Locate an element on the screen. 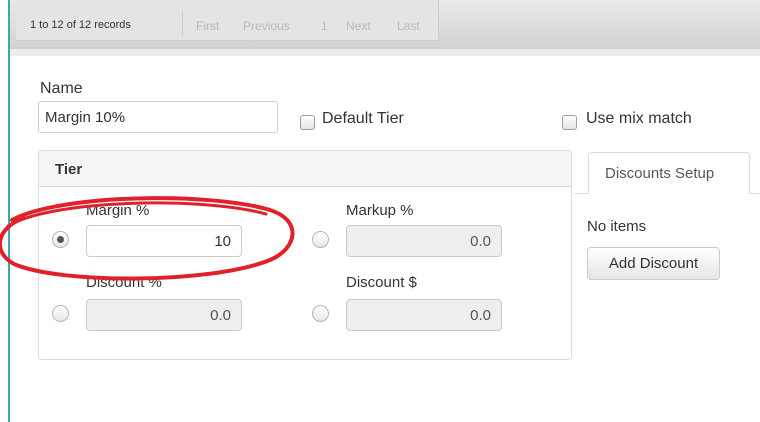 The height and width of the screenshot is (422, 760). markup-label: Markup % is located at coordinates (380, 210).